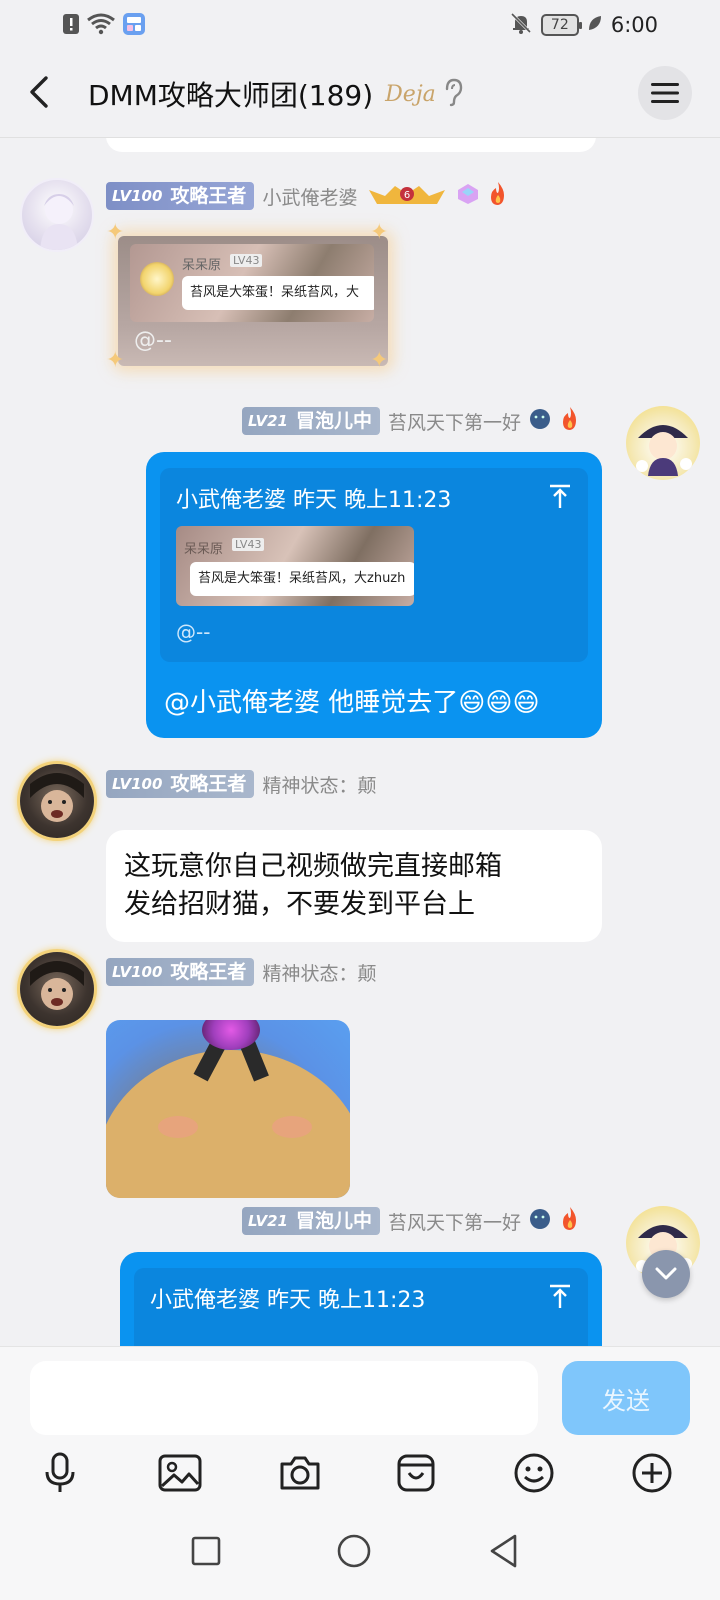 The width and height of the screenshot is (720, 1600). I want to click on battery-indicator: 72, so click(561, 25).